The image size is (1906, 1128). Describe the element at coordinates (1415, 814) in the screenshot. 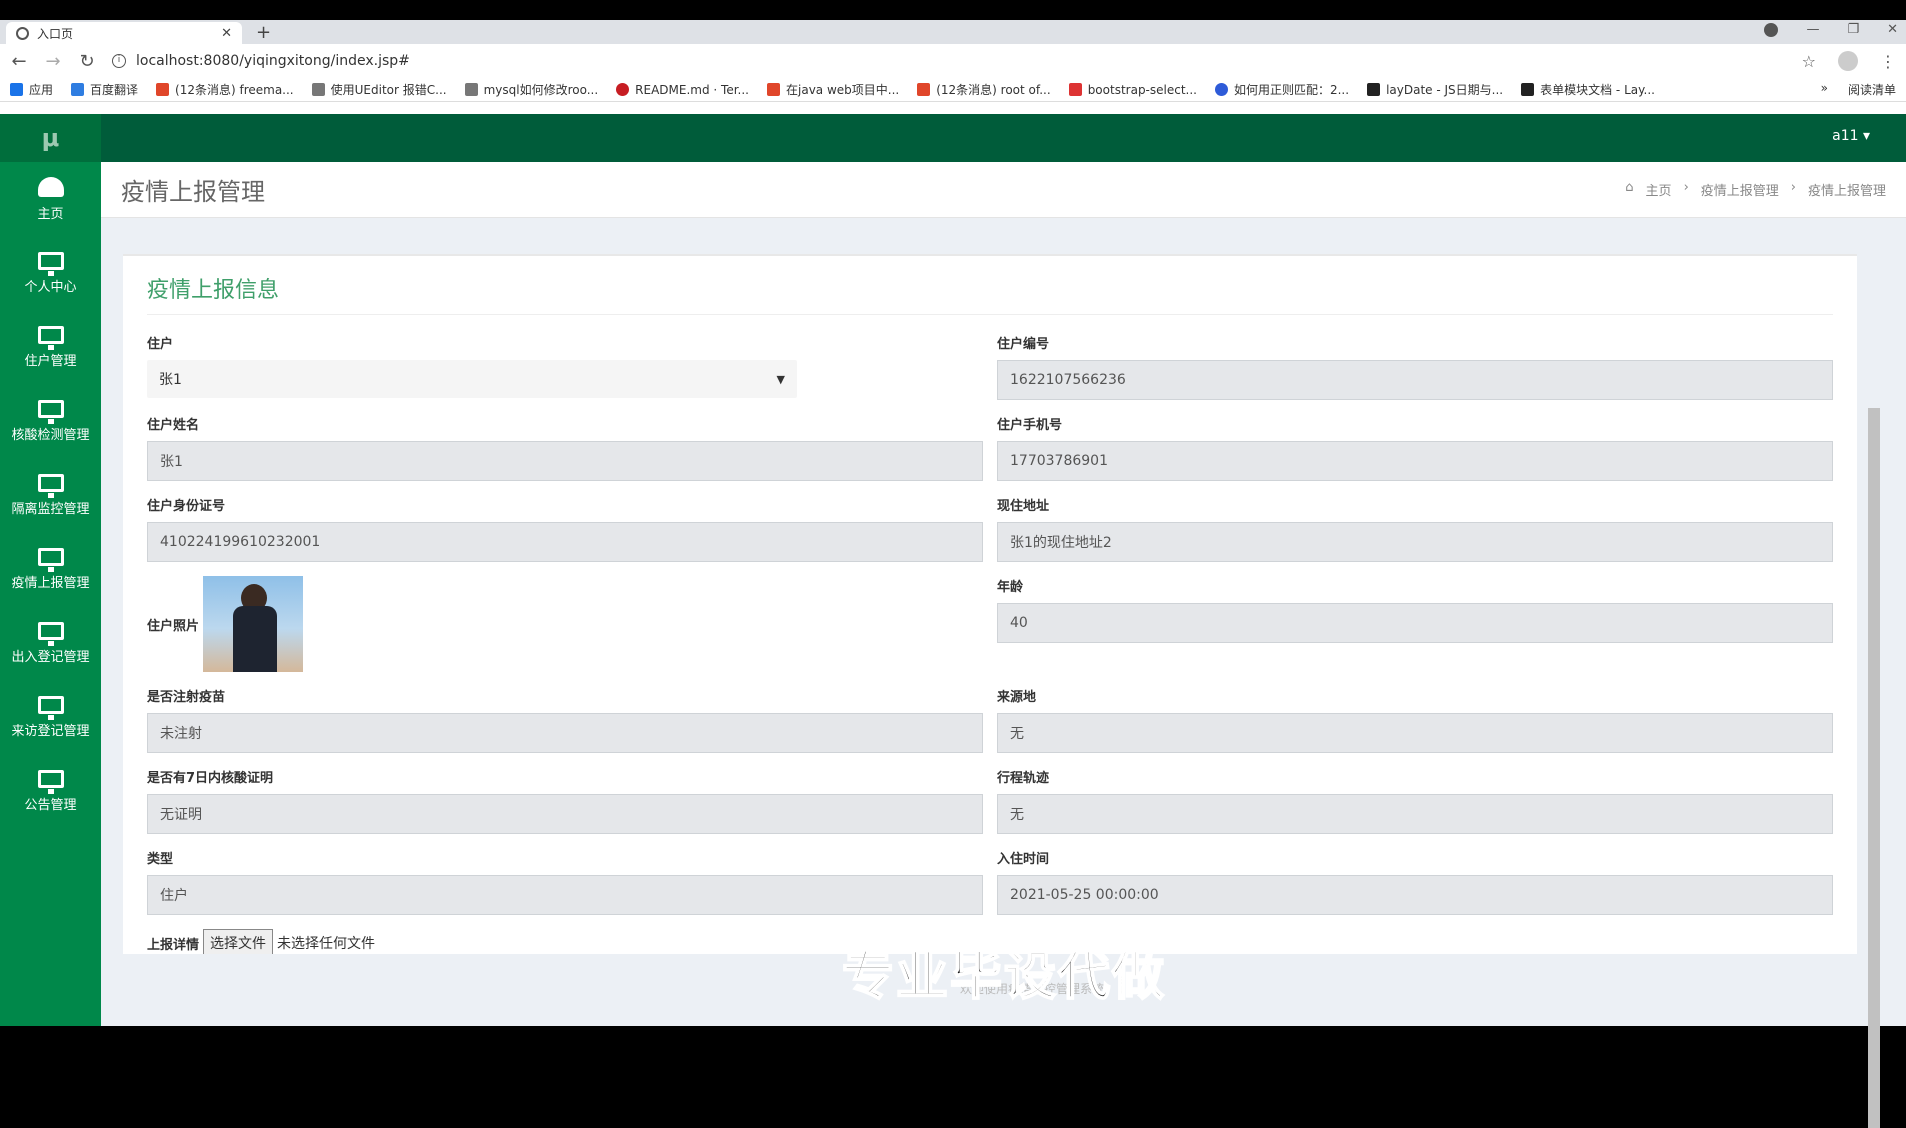

I see `trip-input: 无` at that location.